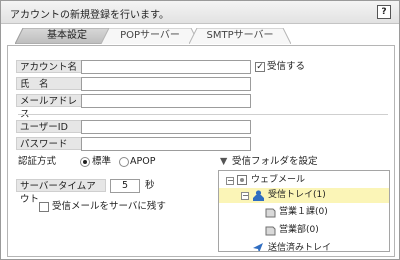 The height and width of the screenshot is (260, 400). Describe the element at coordinates (150, 185) in the screenshot. I see `timeout-unit: 秒` at that location.